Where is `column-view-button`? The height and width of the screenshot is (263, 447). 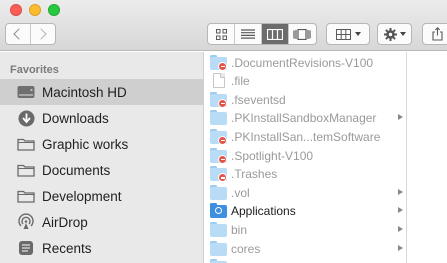 column-view-button is located at coordinates (275, 34).